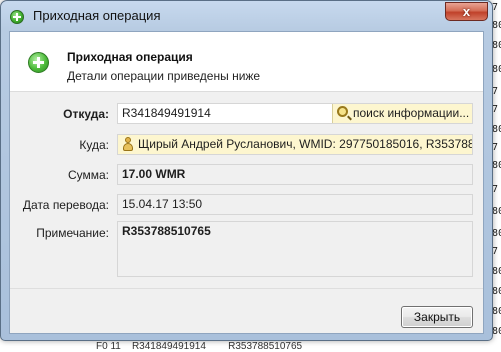  I want to click on header-title: Приходная операция, so click(130, 57).